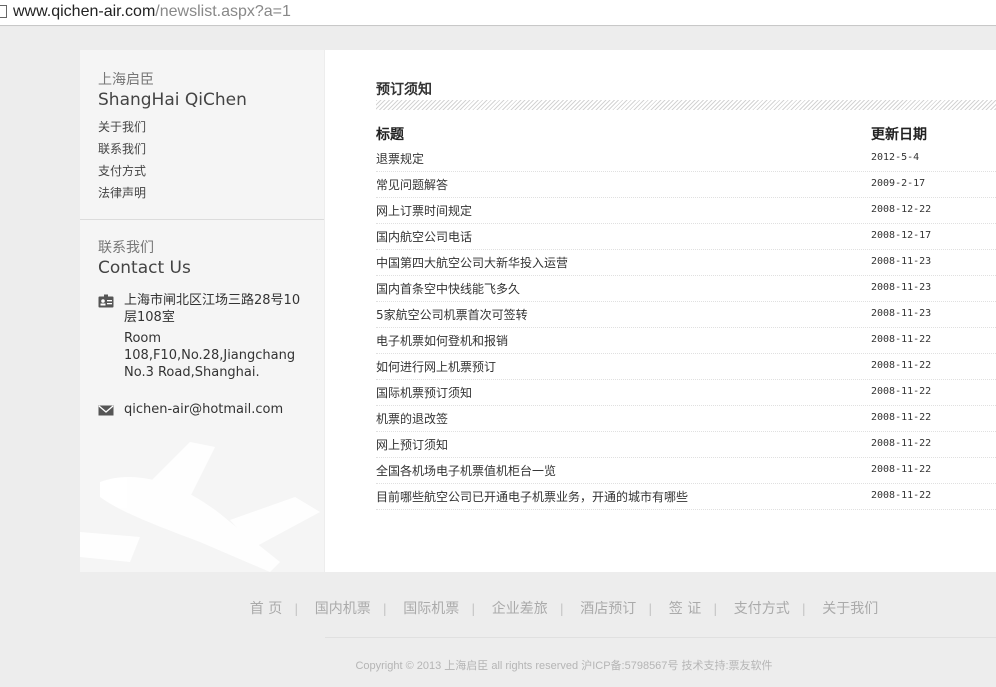  What do you see at coordinates (126, 248) in the screenshot?
I see `contact-title-cn: 联系我们` at bounding box center [126, 248].